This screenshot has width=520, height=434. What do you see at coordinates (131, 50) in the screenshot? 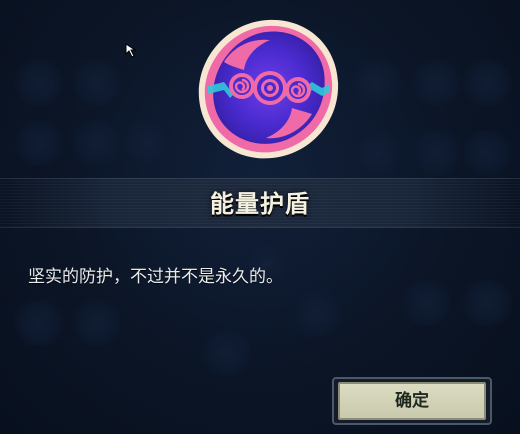
I see `mouse-cursor-icon` at bounding box center [131, 50].